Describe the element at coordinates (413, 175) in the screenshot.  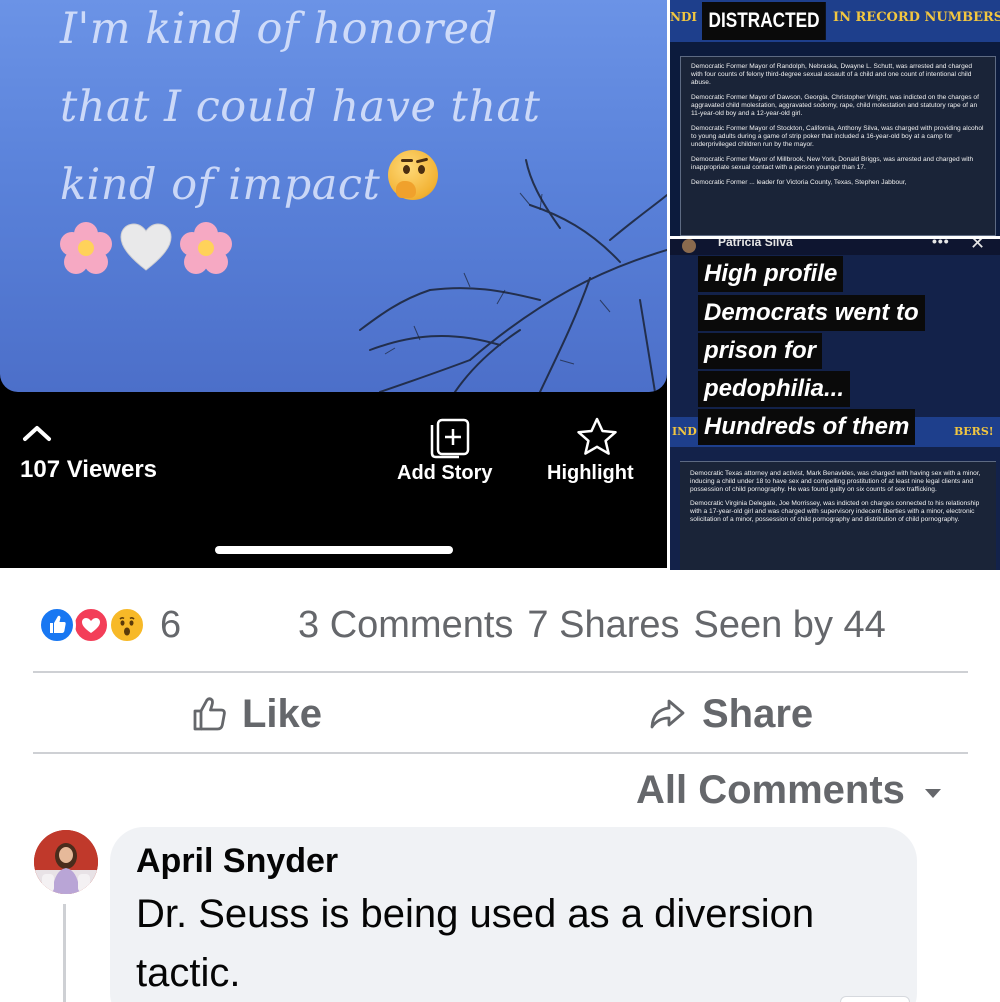
I see `thinking-face-icon` at that location.